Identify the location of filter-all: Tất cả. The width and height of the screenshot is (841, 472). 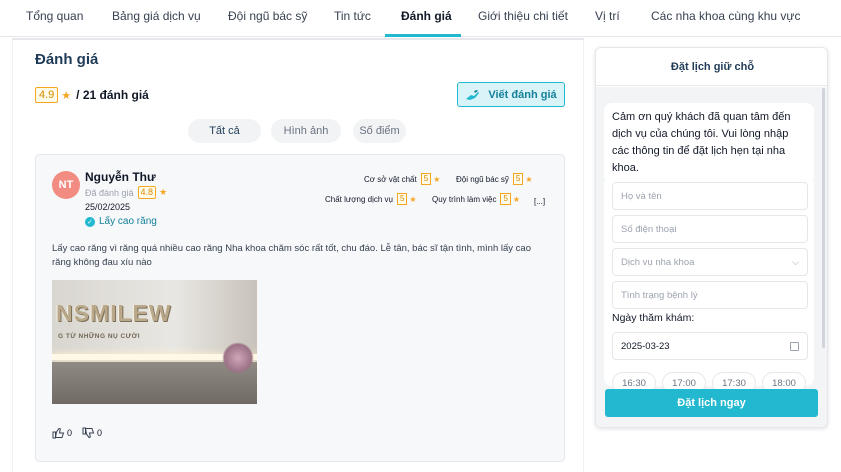
(224, 131).